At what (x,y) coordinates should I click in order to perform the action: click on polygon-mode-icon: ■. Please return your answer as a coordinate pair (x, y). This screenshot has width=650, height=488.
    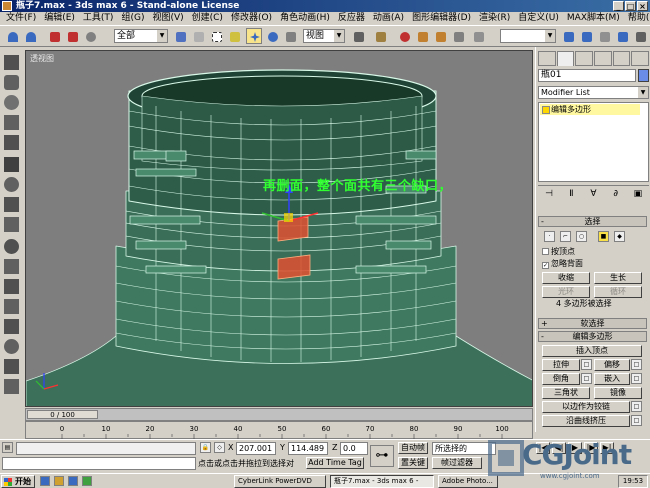
    Looking at the image, I should click on (603, 236).